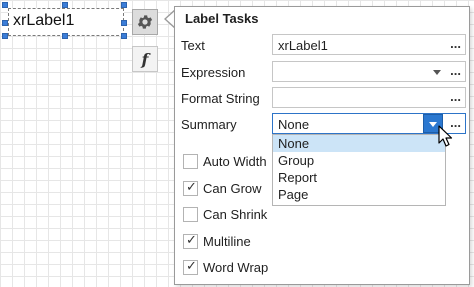  I want to click on text-field-value: xrLabel1, so click(303, 45).